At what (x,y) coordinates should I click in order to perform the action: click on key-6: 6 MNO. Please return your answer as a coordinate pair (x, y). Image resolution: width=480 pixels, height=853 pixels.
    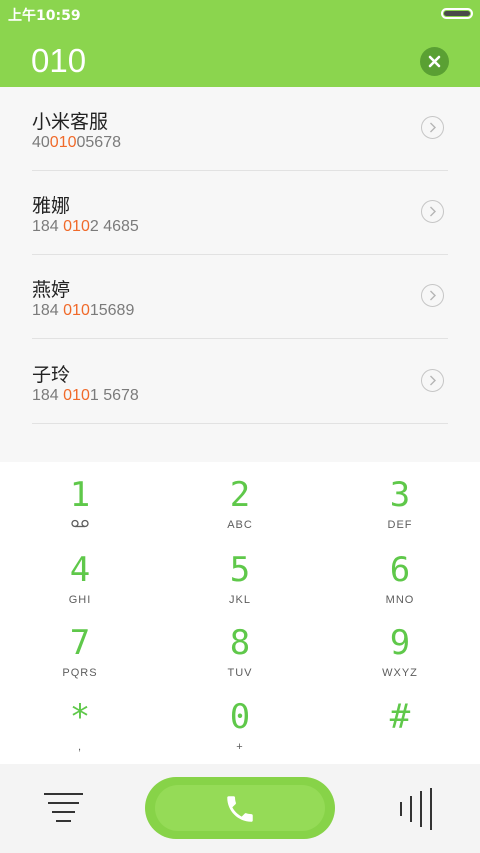
    Looking at the image, I should click on (400, 574).